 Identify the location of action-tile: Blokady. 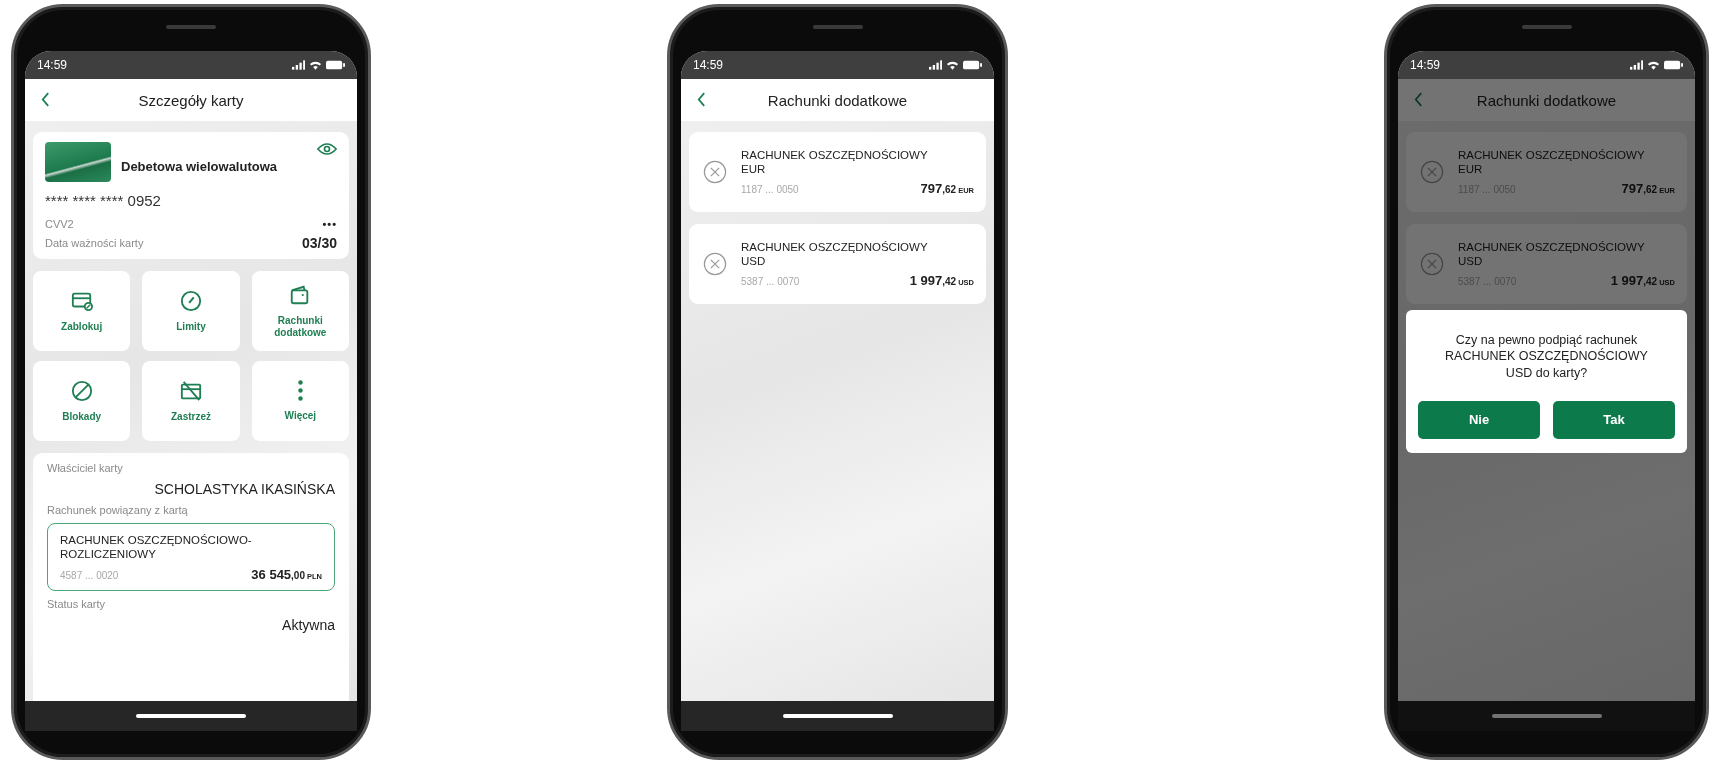
(82, 401).